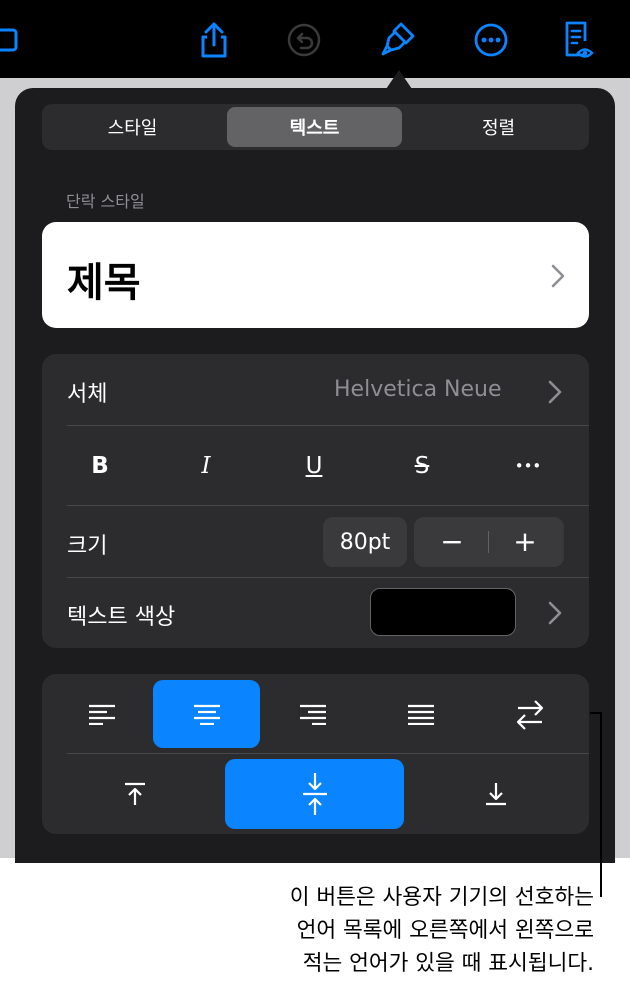  What do you see at coordinates (528, 466) in the screenshot?
I see `more-text-options-button: •••` at bounding box center [528, 466].